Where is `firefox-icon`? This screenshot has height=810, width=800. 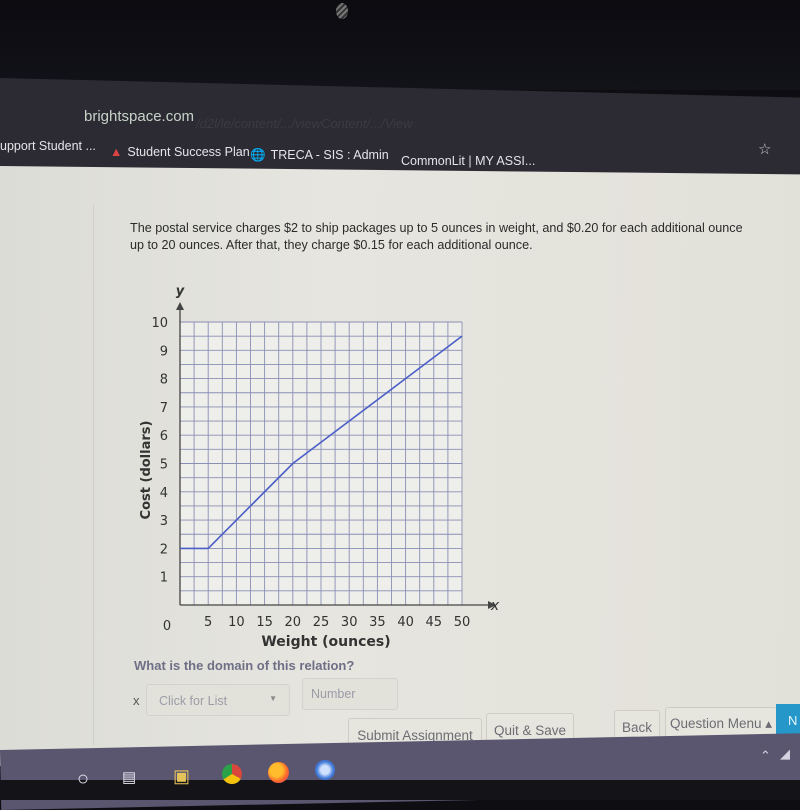
firefox-icon is located at coordinates (278, 775).